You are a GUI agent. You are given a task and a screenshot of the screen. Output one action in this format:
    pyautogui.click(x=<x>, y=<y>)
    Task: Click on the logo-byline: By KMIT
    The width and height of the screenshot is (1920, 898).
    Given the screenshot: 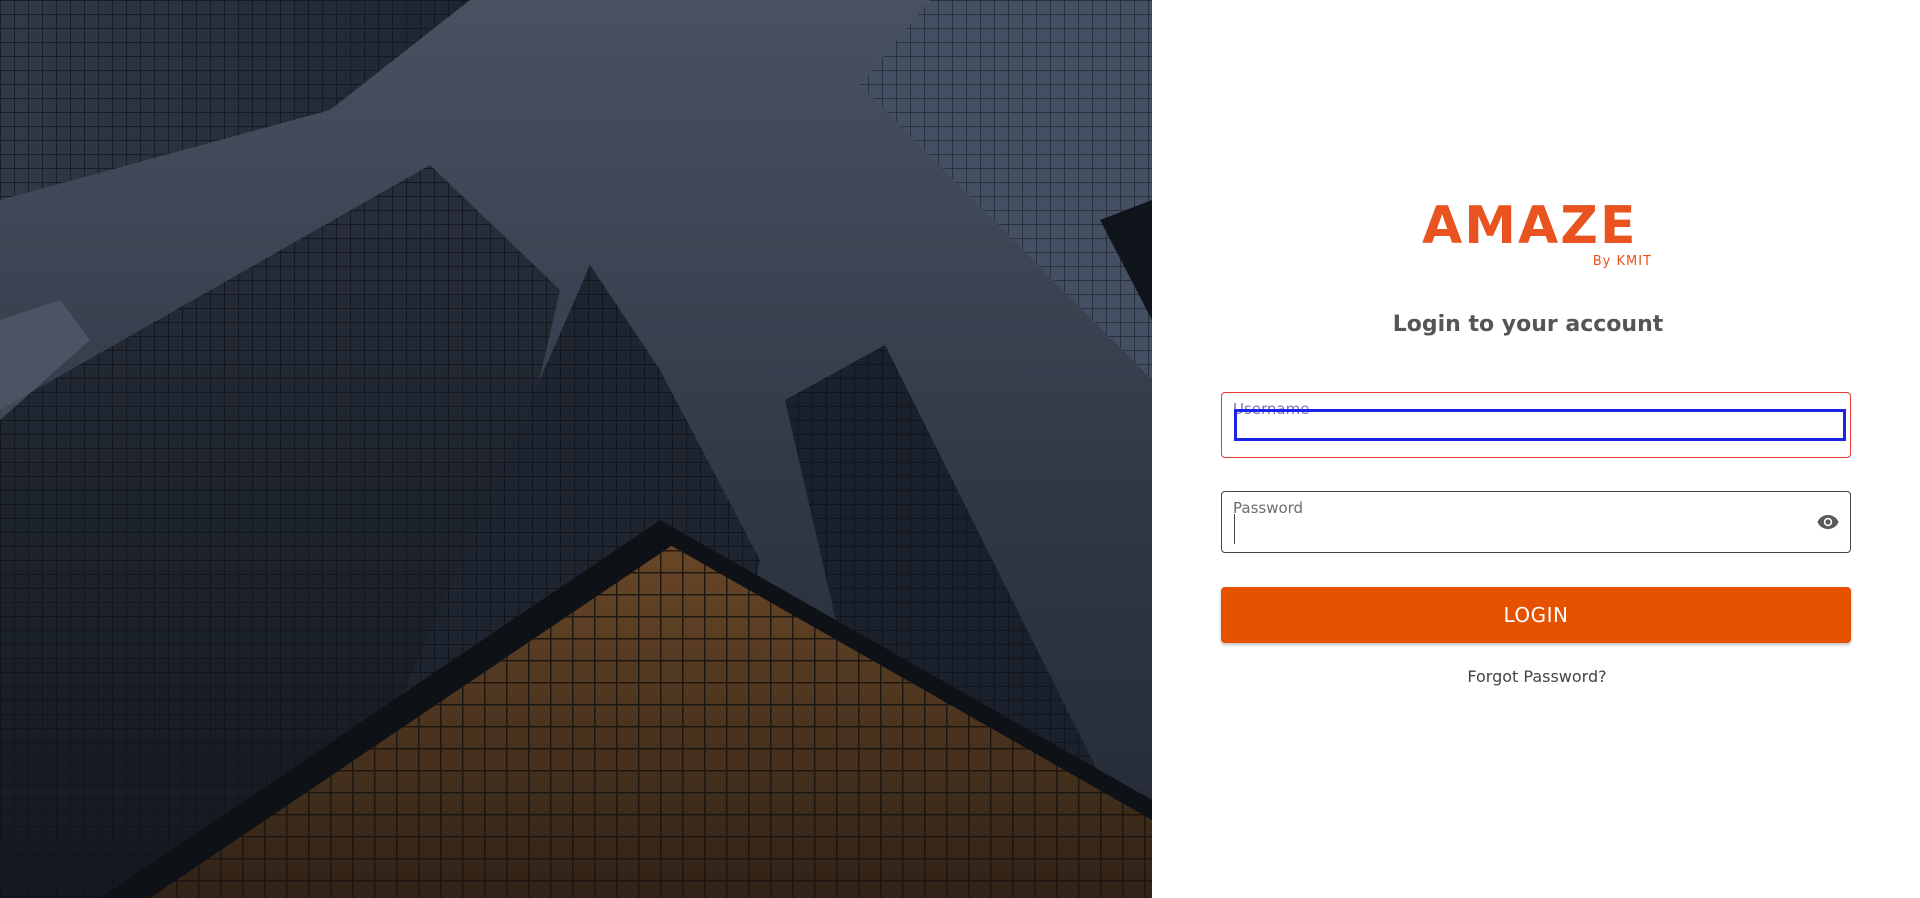 What is the action you would take?
    pyautogui.click(x=1622, y=261)
    